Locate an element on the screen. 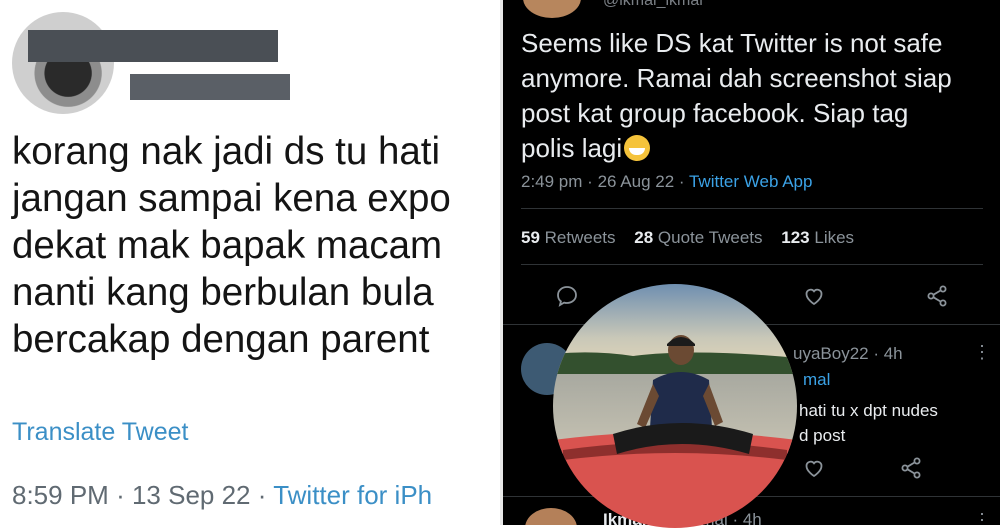 The width and height of the screenshot is (1000, 528). tweet-text-line: polis lagi is located at coordinates (572, 148).